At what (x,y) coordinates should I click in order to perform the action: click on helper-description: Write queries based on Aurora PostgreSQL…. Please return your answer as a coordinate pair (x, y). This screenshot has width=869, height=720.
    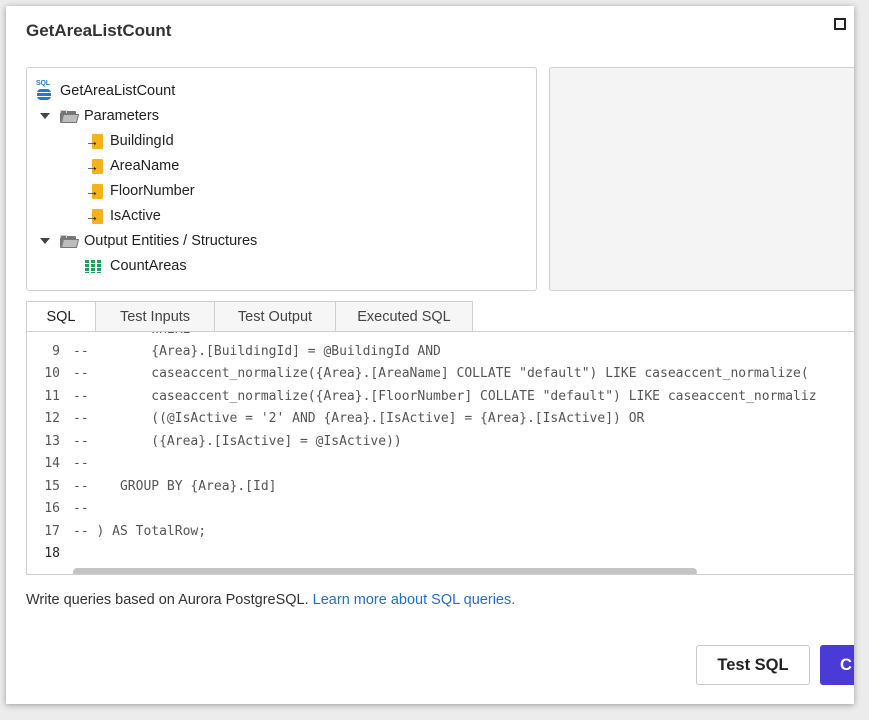
    Looking at the image, I should click on (169, 600).